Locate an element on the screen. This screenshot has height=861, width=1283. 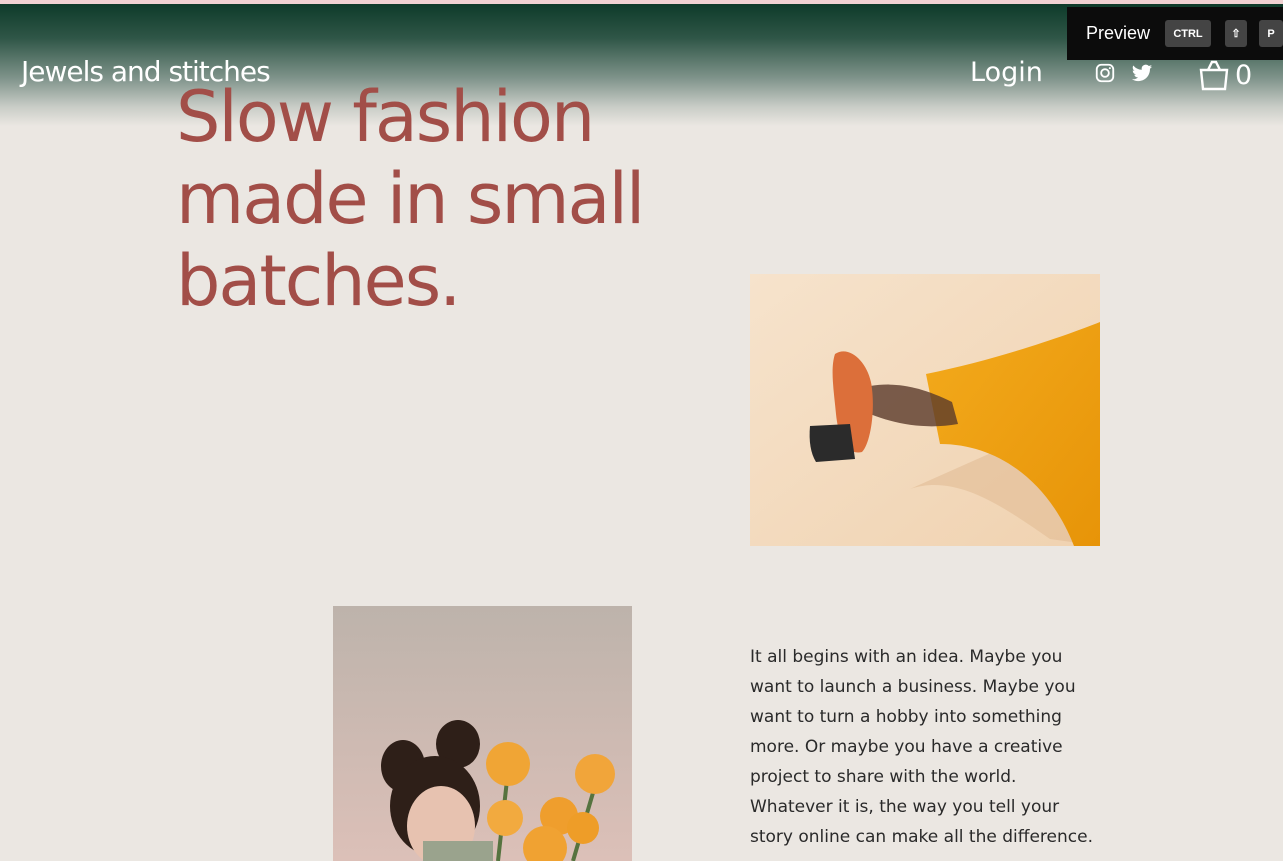
shopping-bag-icon is located at coordinates (1214, 75).